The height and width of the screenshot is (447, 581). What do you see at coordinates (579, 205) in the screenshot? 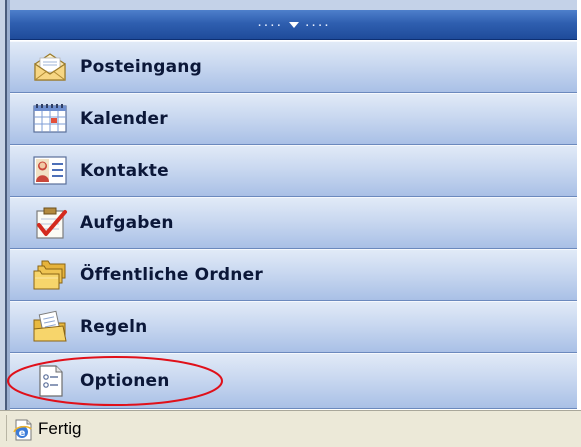
I see `window-right-border` at bounding box center [579, 205].